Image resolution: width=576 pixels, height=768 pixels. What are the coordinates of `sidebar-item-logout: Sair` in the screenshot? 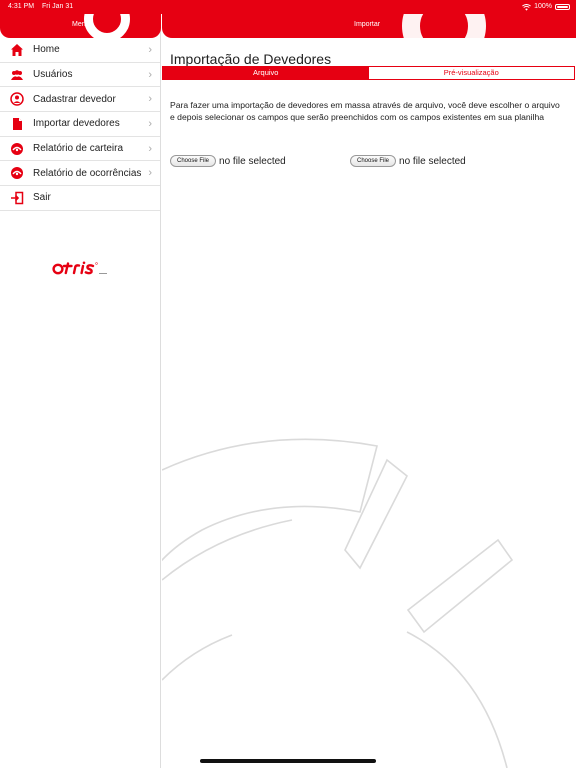 It's located at (80, 198).